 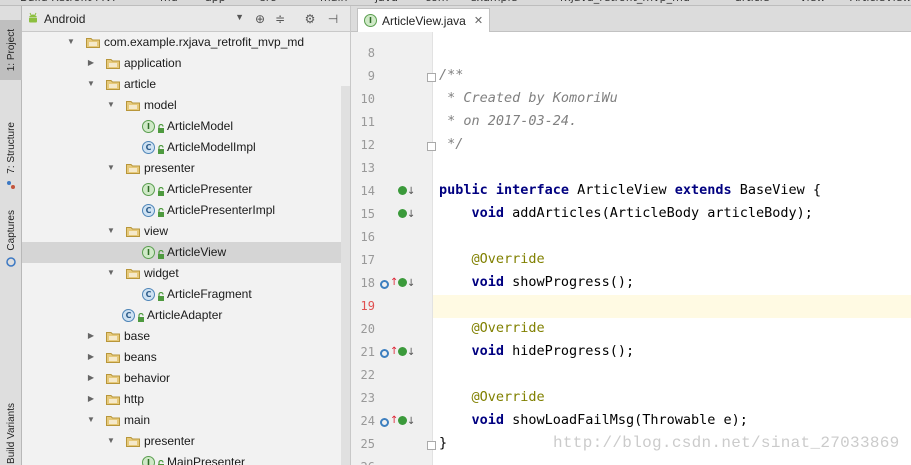 I want to click on android-icon, so click(x=33, y=19).